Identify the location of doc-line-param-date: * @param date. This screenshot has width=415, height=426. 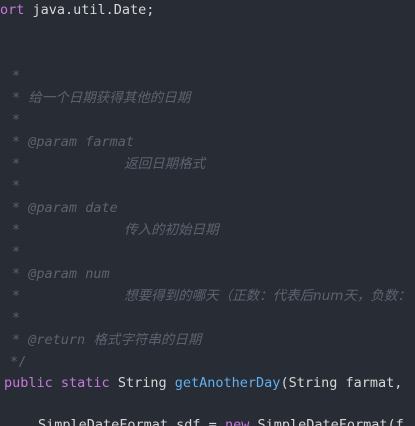
(65, 208).